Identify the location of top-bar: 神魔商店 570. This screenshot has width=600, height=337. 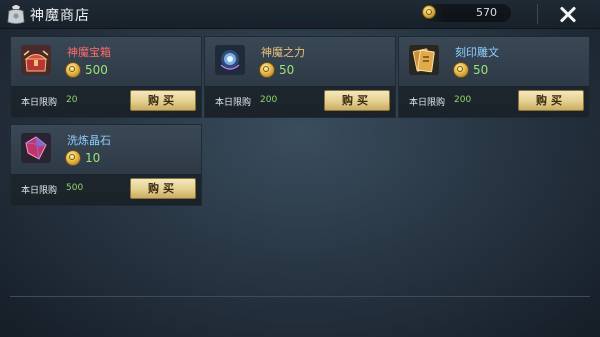
(300, 14).